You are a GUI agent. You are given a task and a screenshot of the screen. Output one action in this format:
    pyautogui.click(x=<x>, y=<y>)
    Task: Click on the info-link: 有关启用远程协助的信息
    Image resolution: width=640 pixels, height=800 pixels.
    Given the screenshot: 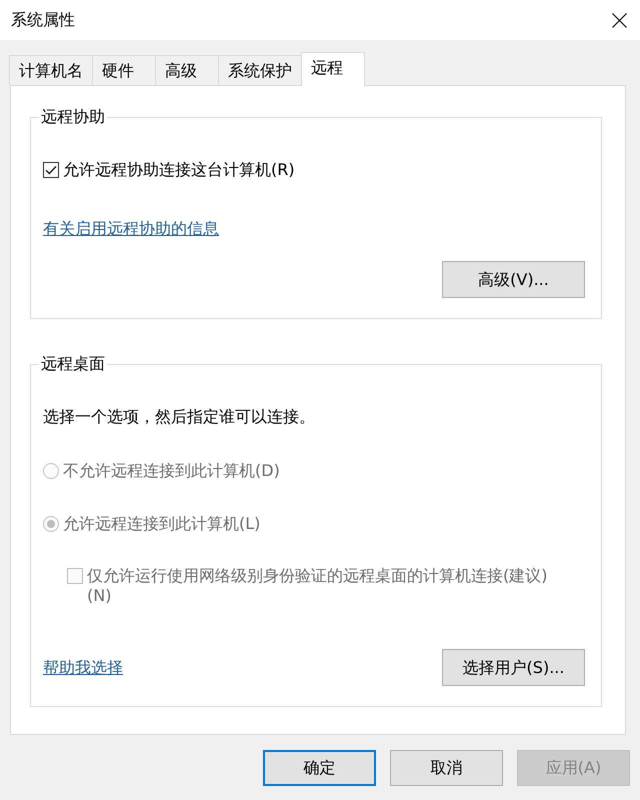 What is the action you would take?
    pyautogui.click(x=131, y=228)
    